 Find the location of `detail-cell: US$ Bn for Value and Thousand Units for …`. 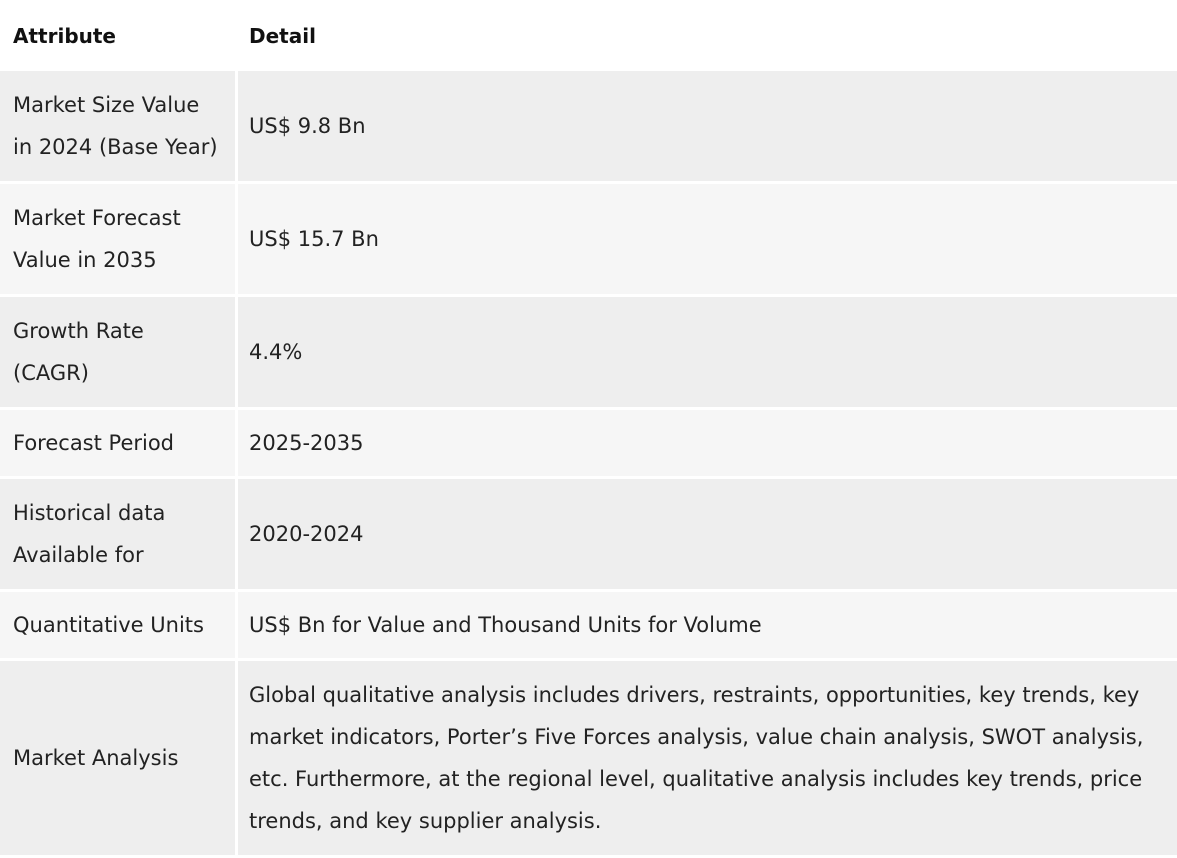

detail-cell: US$ Bn for Value and Thousand Units for … is located at coordinates (706, 626).